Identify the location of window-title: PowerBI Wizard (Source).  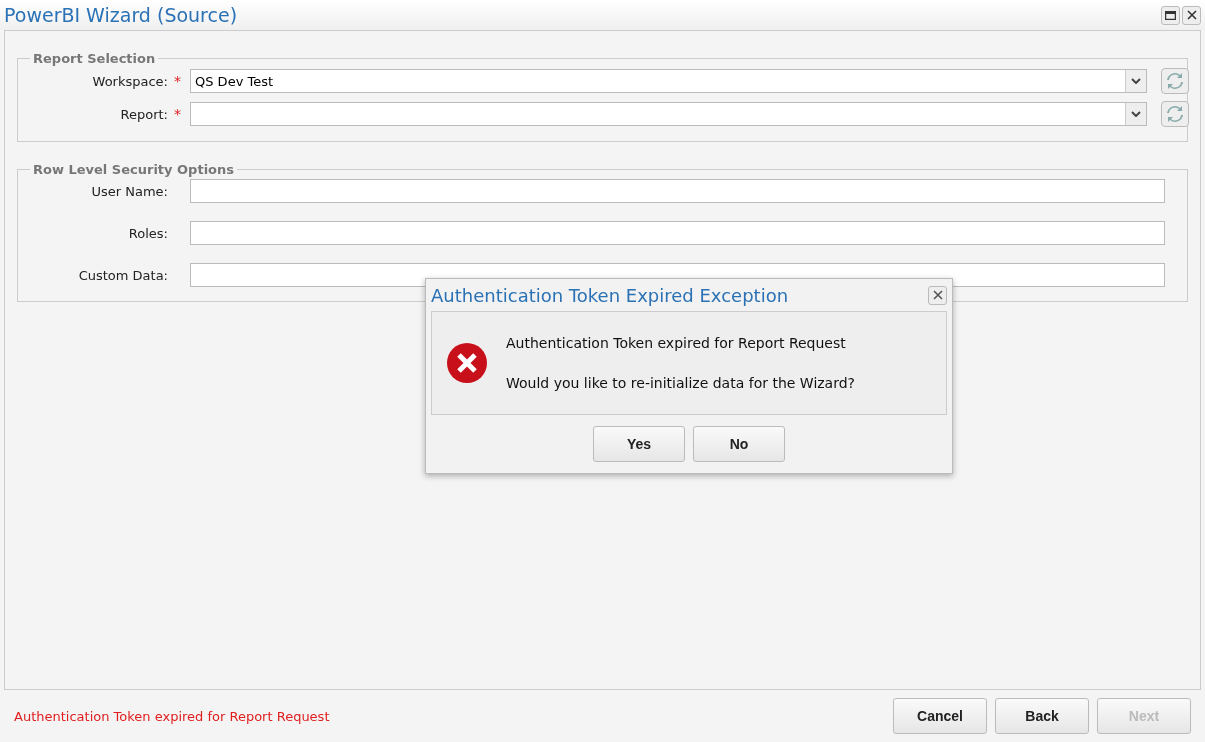
(121, 15).